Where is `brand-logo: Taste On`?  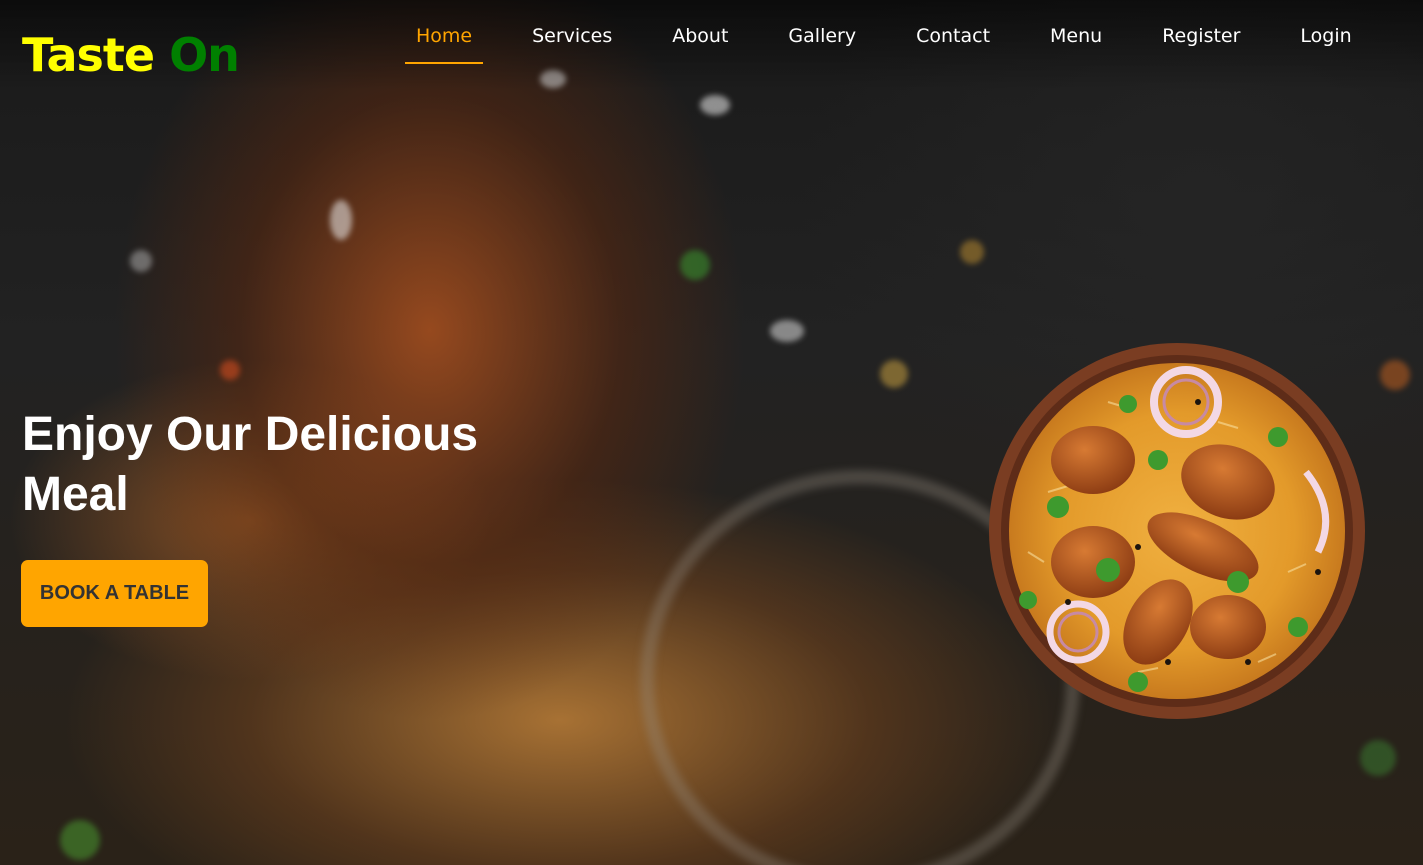
brand-logo: Taste On is located at coordinates (131, 55).